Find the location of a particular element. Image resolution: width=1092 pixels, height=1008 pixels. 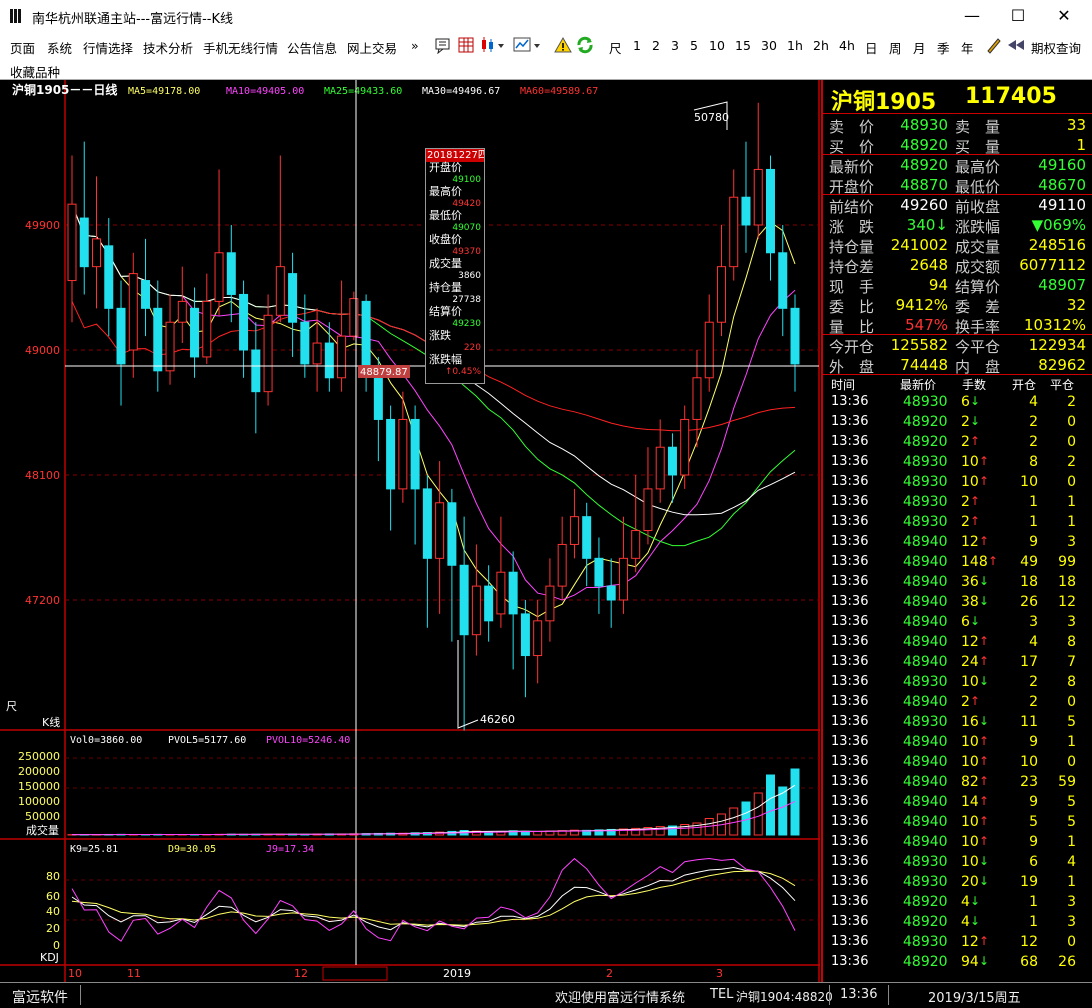

tooltip-label: 最高价 is located at coordinates (445, 191).